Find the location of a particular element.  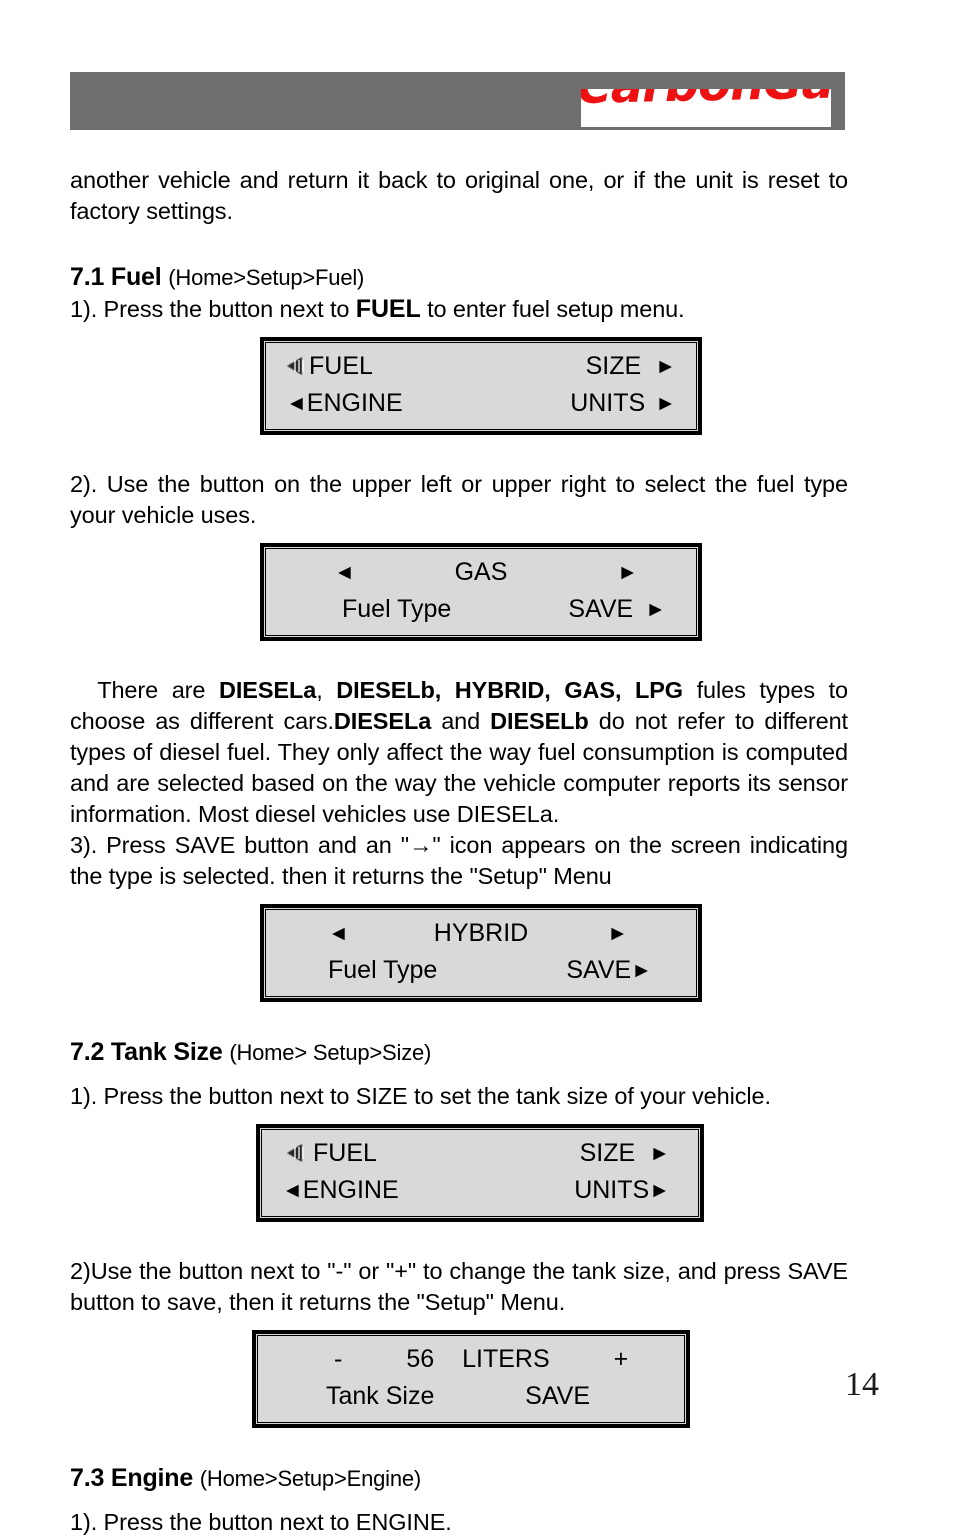

section-heading-tank-size: 7.2 Tank Size (Home> Setup>Size) is located at coordinates (459, 1052).